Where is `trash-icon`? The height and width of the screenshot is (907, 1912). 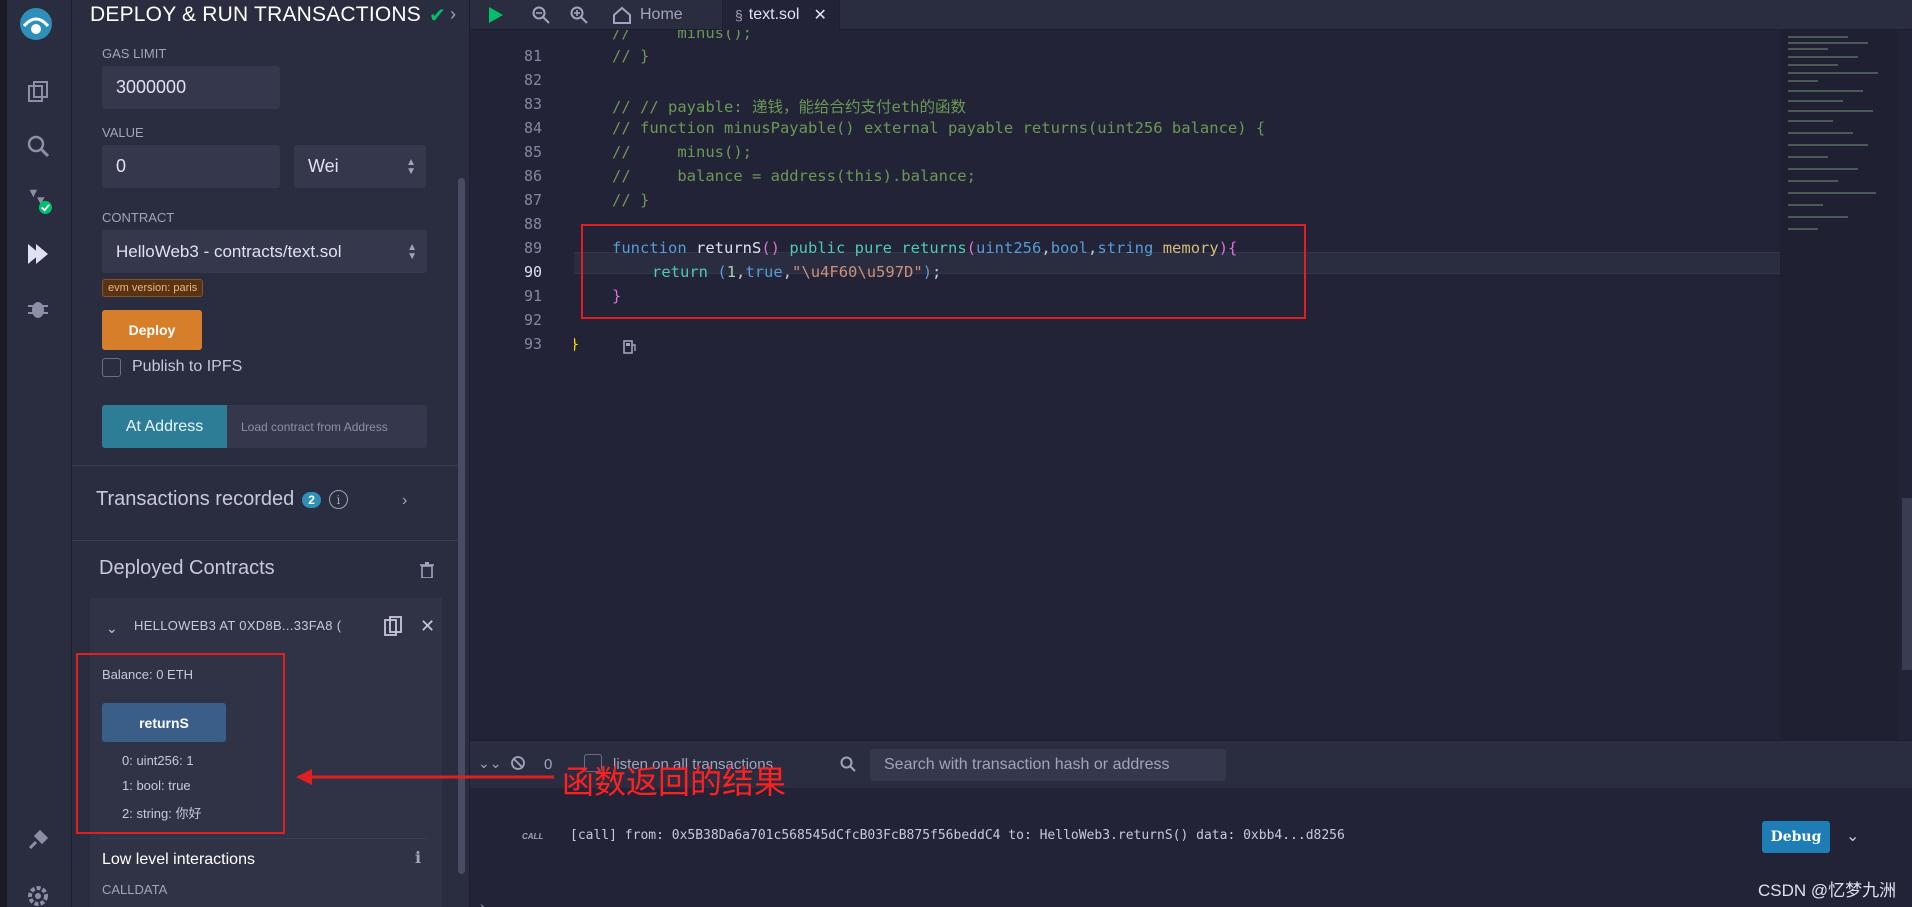
trash-icon is located at coordinates (427, 572).